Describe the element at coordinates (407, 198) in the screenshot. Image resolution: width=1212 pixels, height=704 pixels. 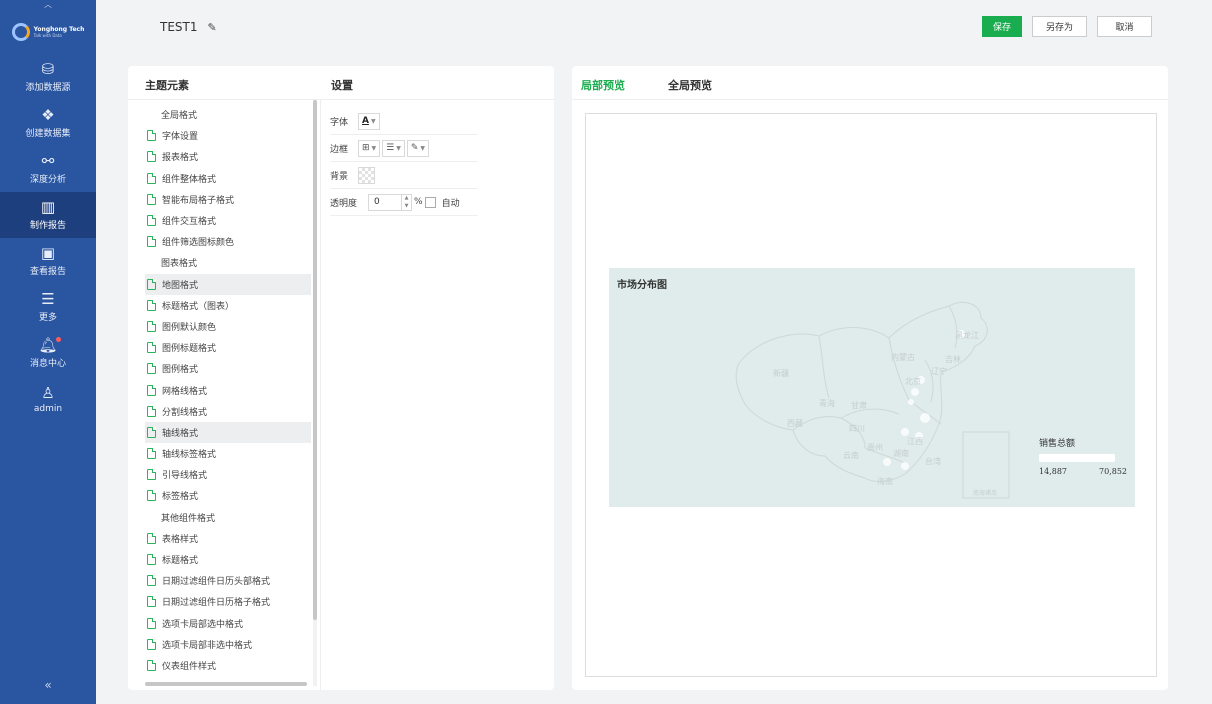
I see `stepper-up-icon: ▲` at that location.